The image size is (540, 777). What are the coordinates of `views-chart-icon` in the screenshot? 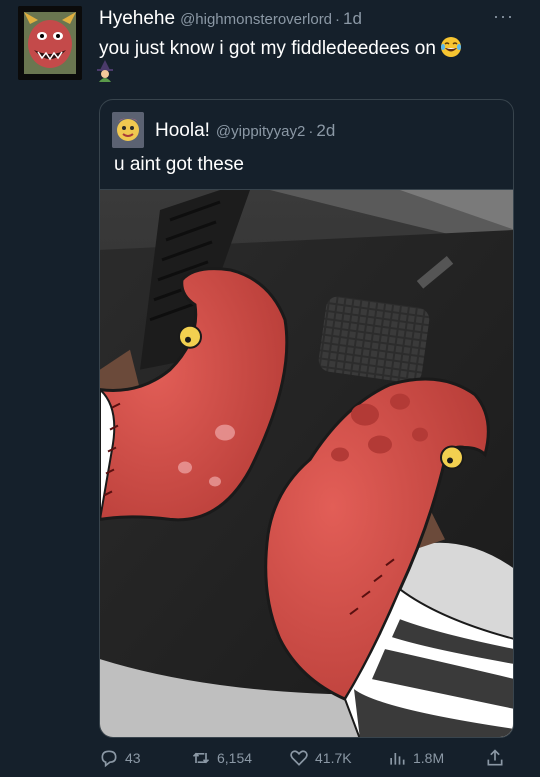 It's located at (397, 759).